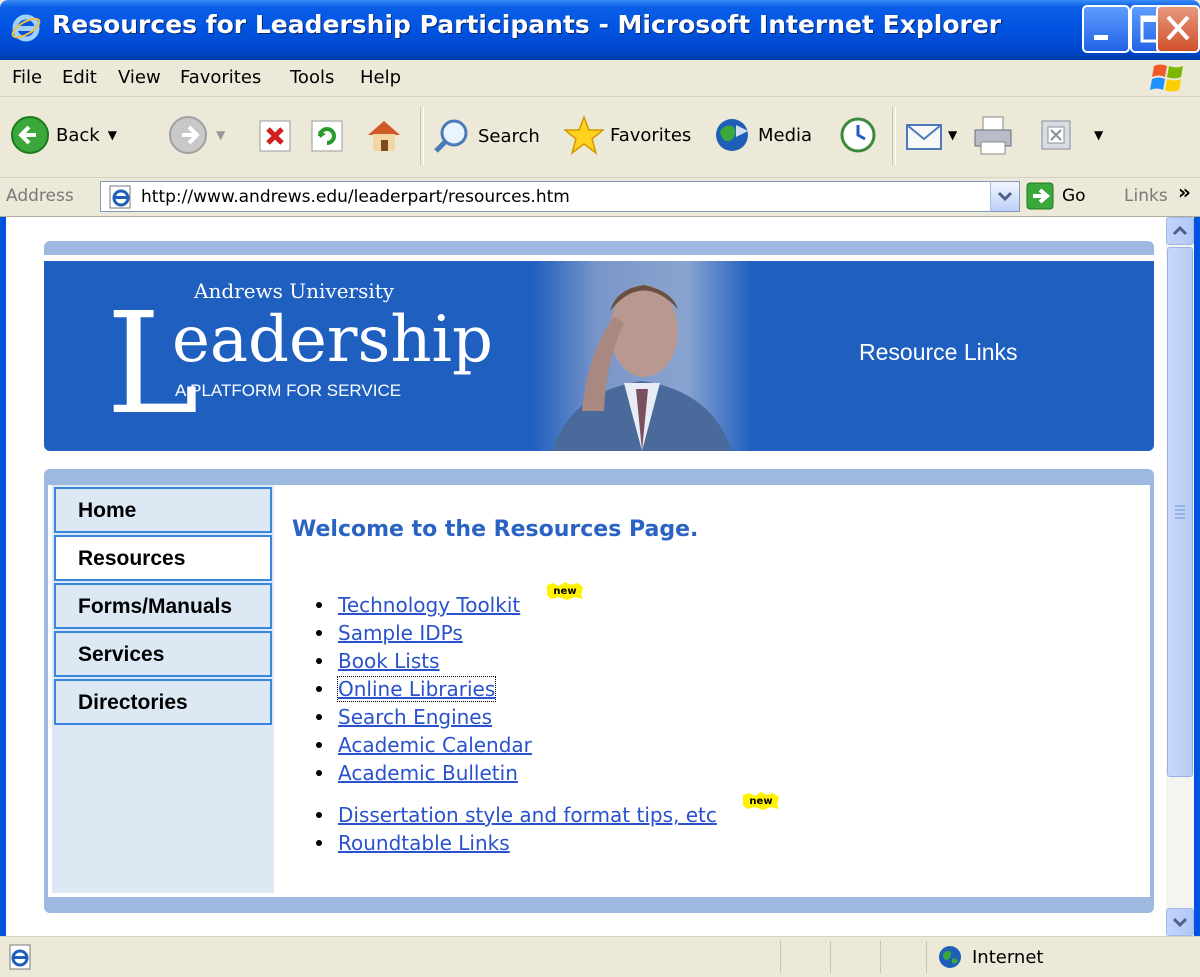 This screenshot has height=977, width=1200. What do you see at coordinates (1056, 196) in the screenshot?
I see `go-button: Go` at bounding box center [1056, 196].